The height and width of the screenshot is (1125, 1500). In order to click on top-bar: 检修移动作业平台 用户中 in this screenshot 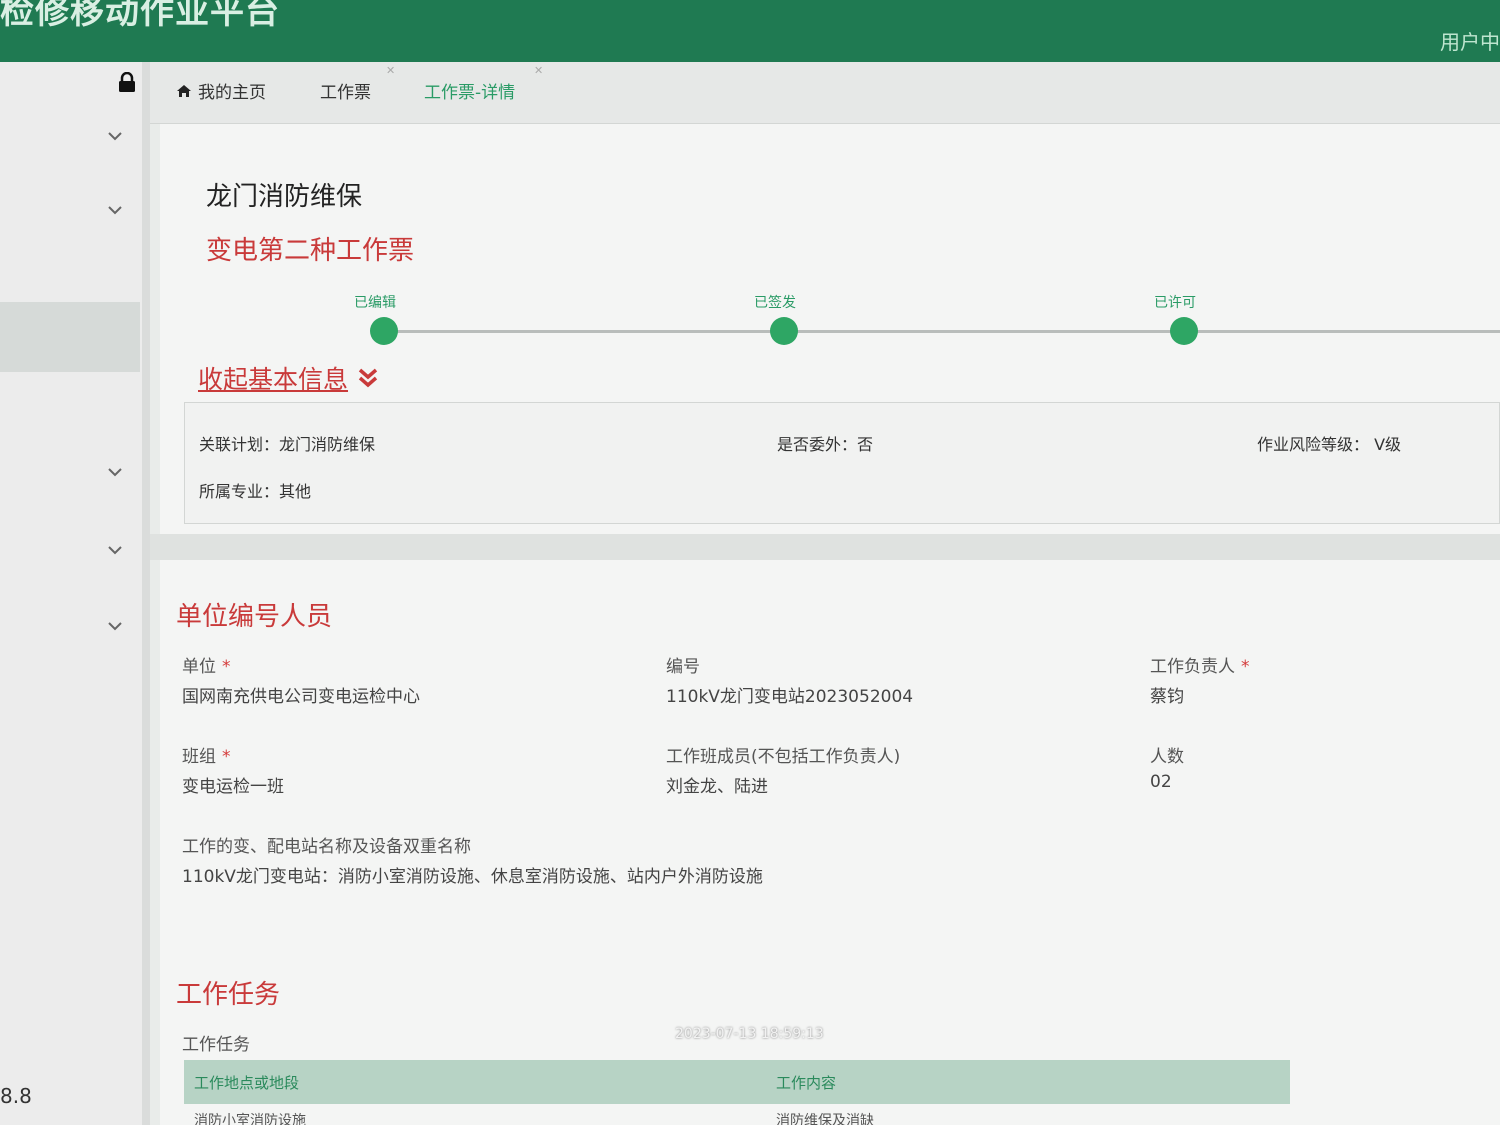, I will do `click(750, 31)`.